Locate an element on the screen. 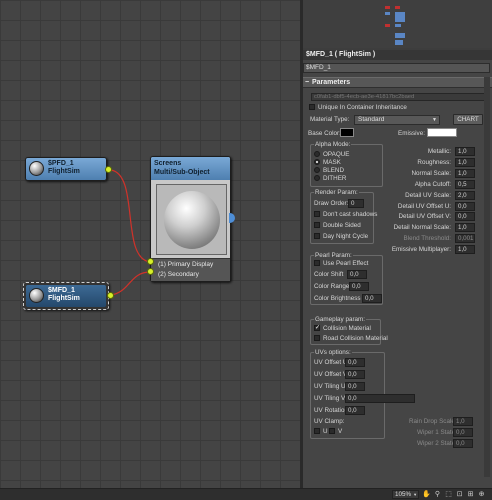 The image size is (492, 500). material-type-select: Standard ▼ is located at coordinates (397, 120).